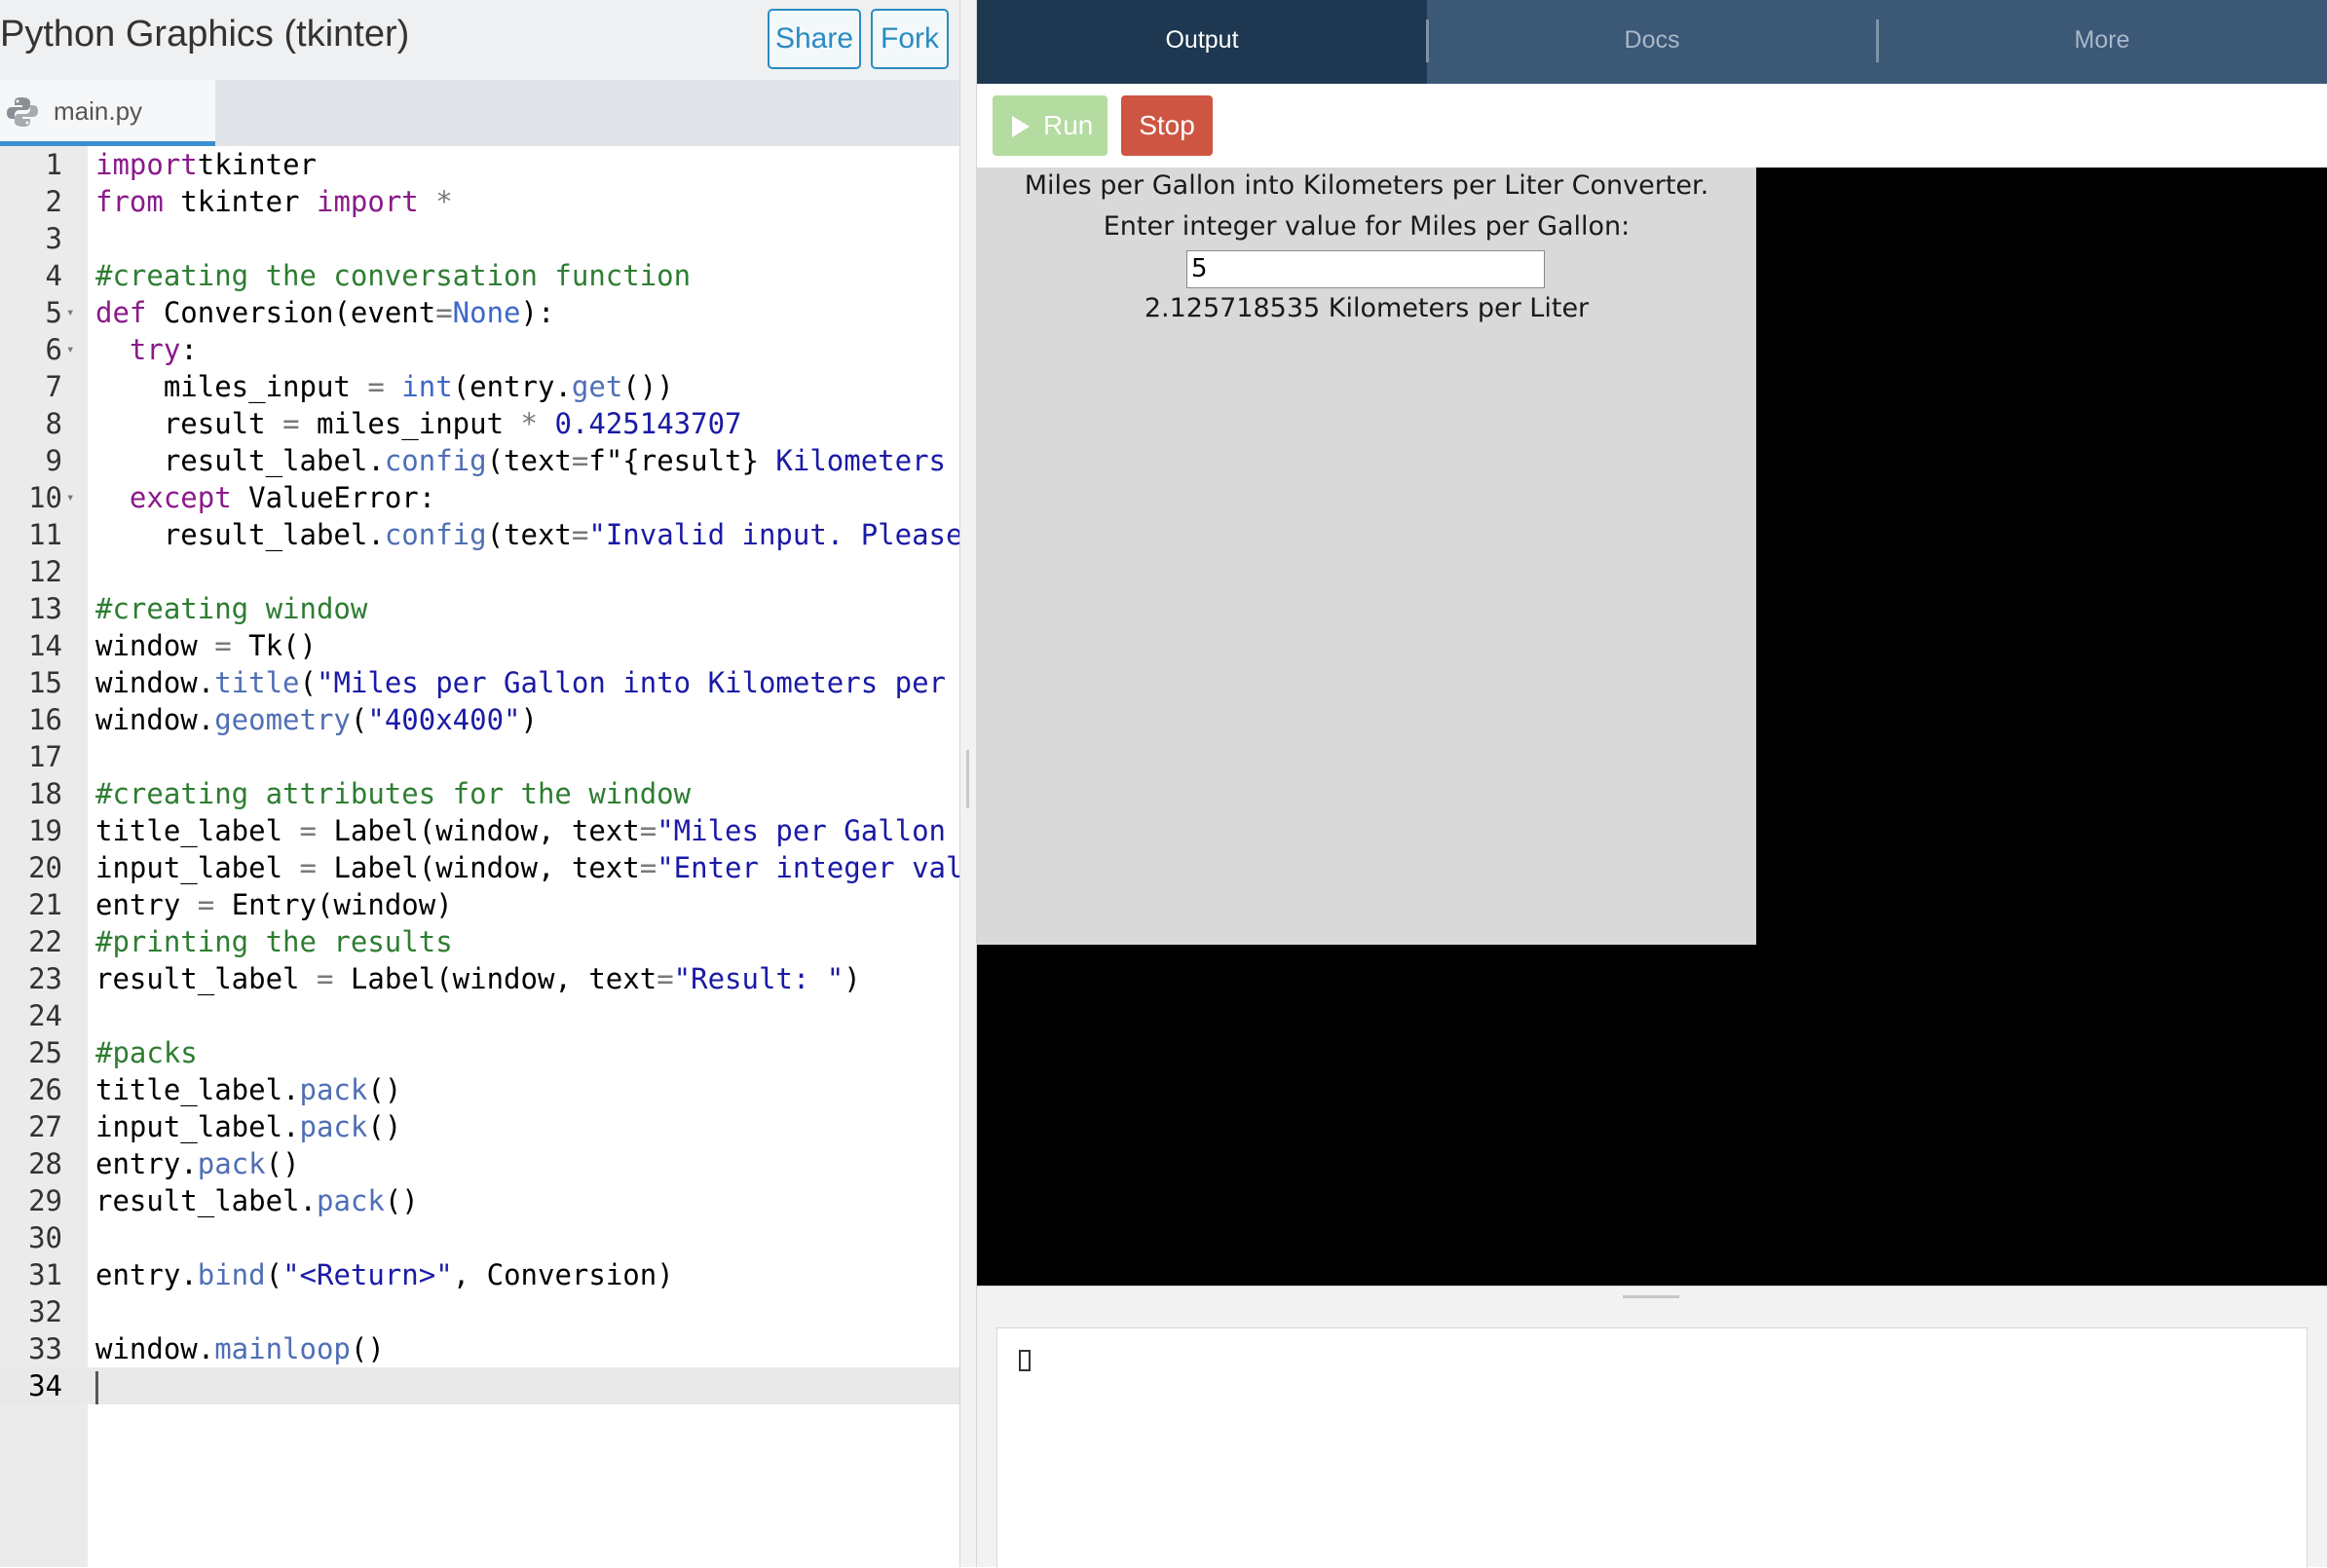 The image size is (2327, 1568). I want to click on line-number: 16, so click(45, 719).